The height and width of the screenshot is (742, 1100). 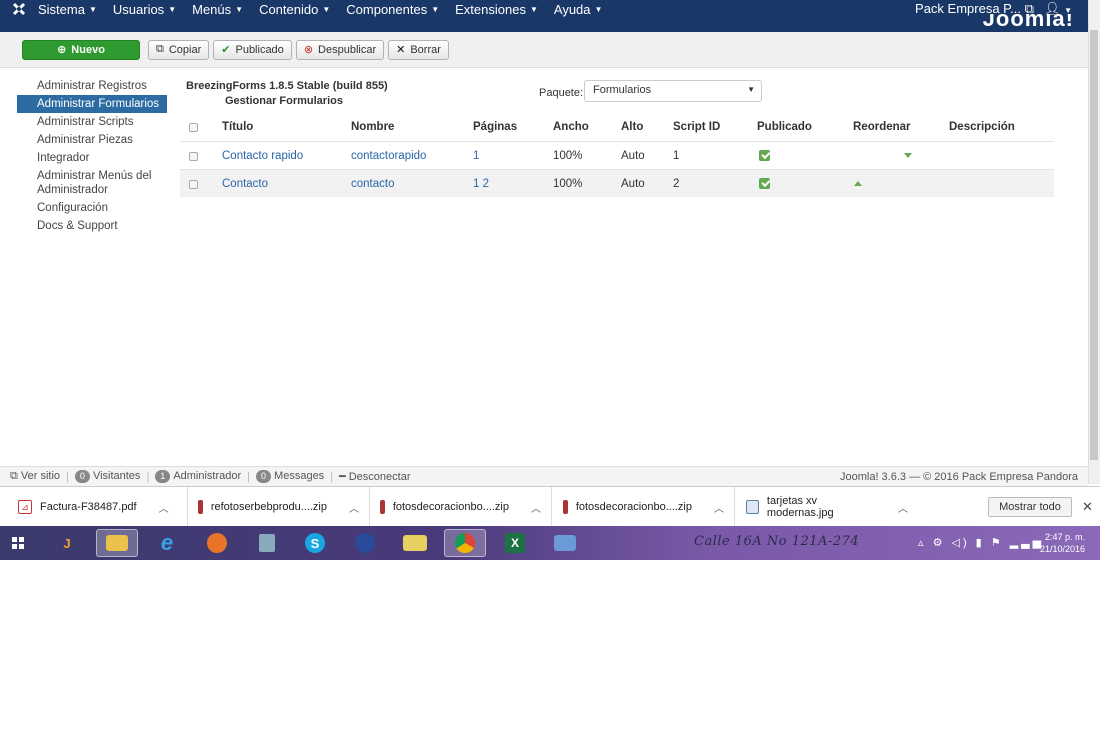 I want to click on calculator-icon, so click(x=267, y=543).